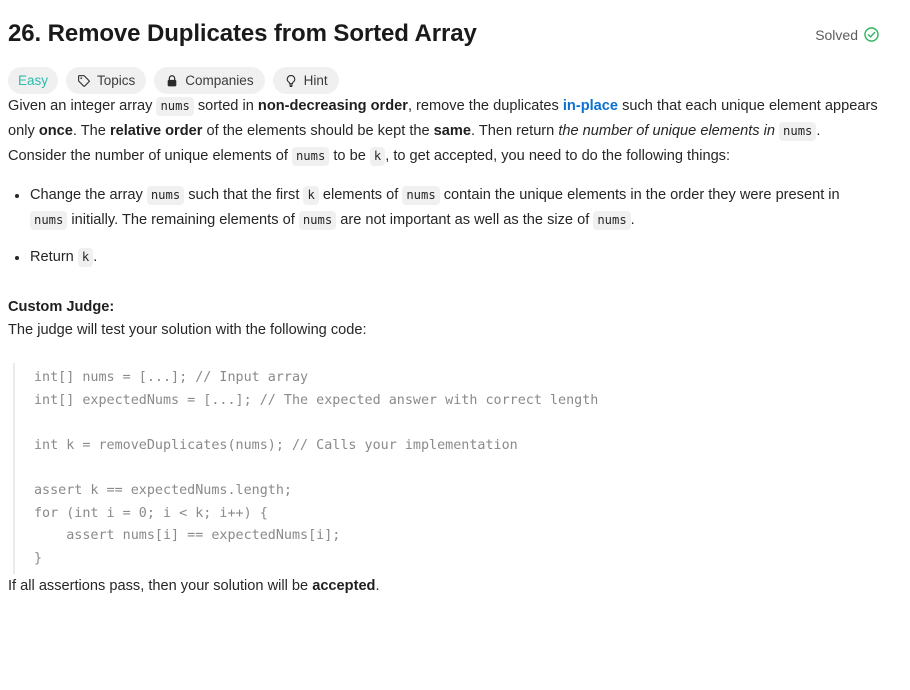  What do you see at coordinates (244, 195) in the screenshot?
I see `bullet1-text-2: such that the first` at bounding box center [244, 195].